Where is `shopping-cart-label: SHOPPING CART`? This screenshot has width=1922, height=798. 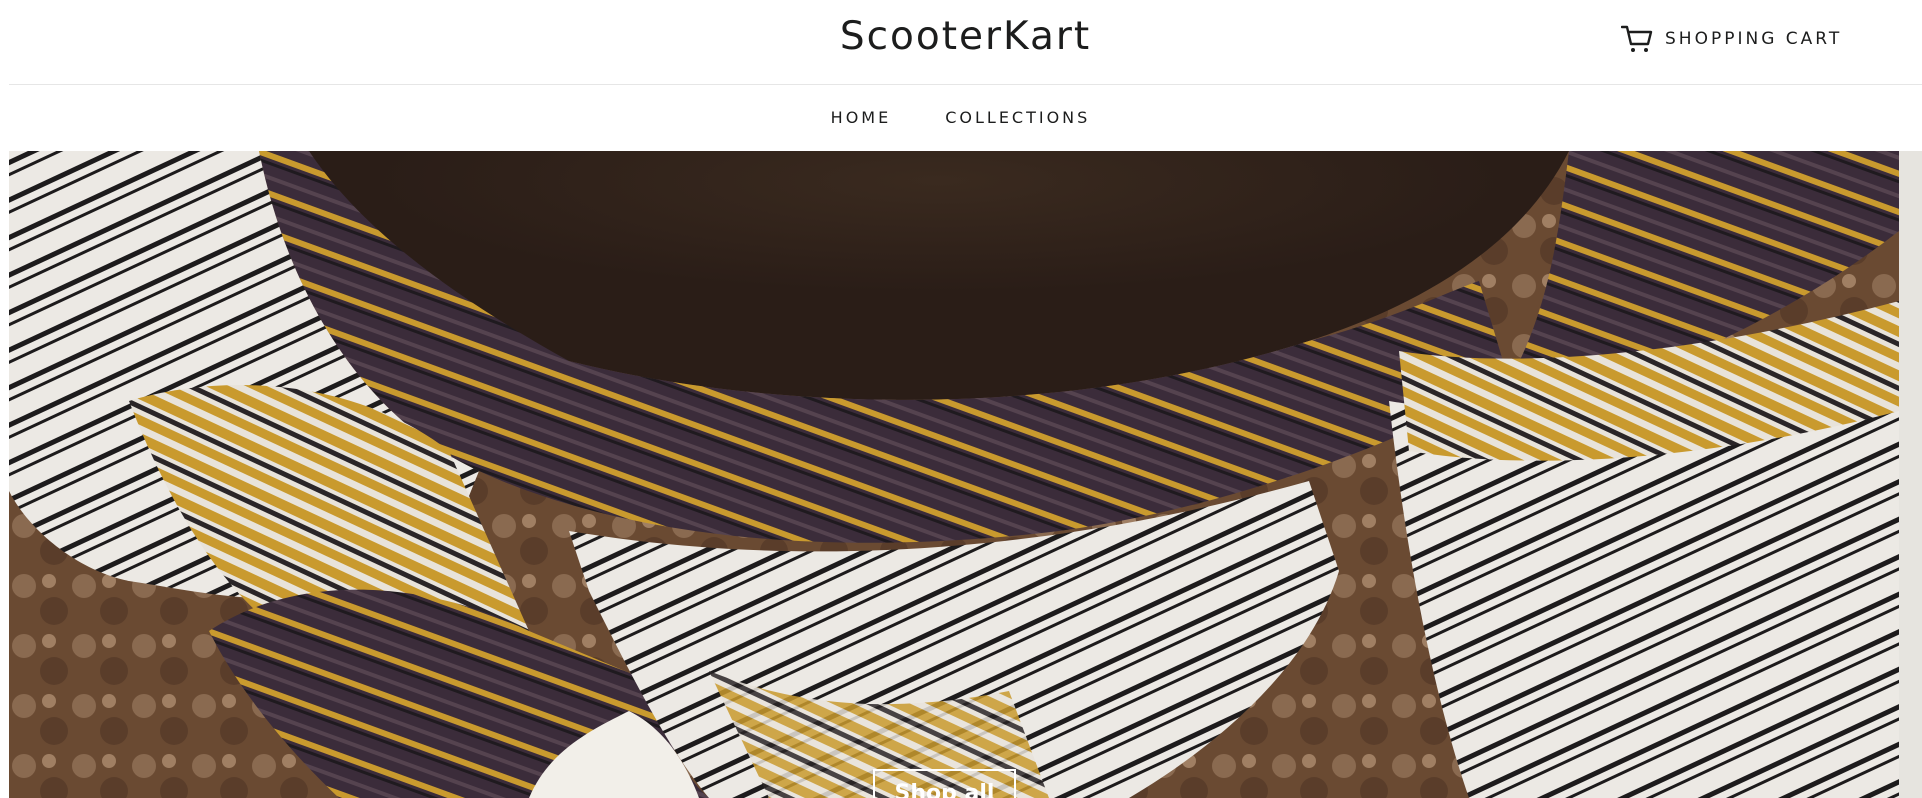
shopping-cart-label: SHOPPING CART is located at coordinates (1754, 39).